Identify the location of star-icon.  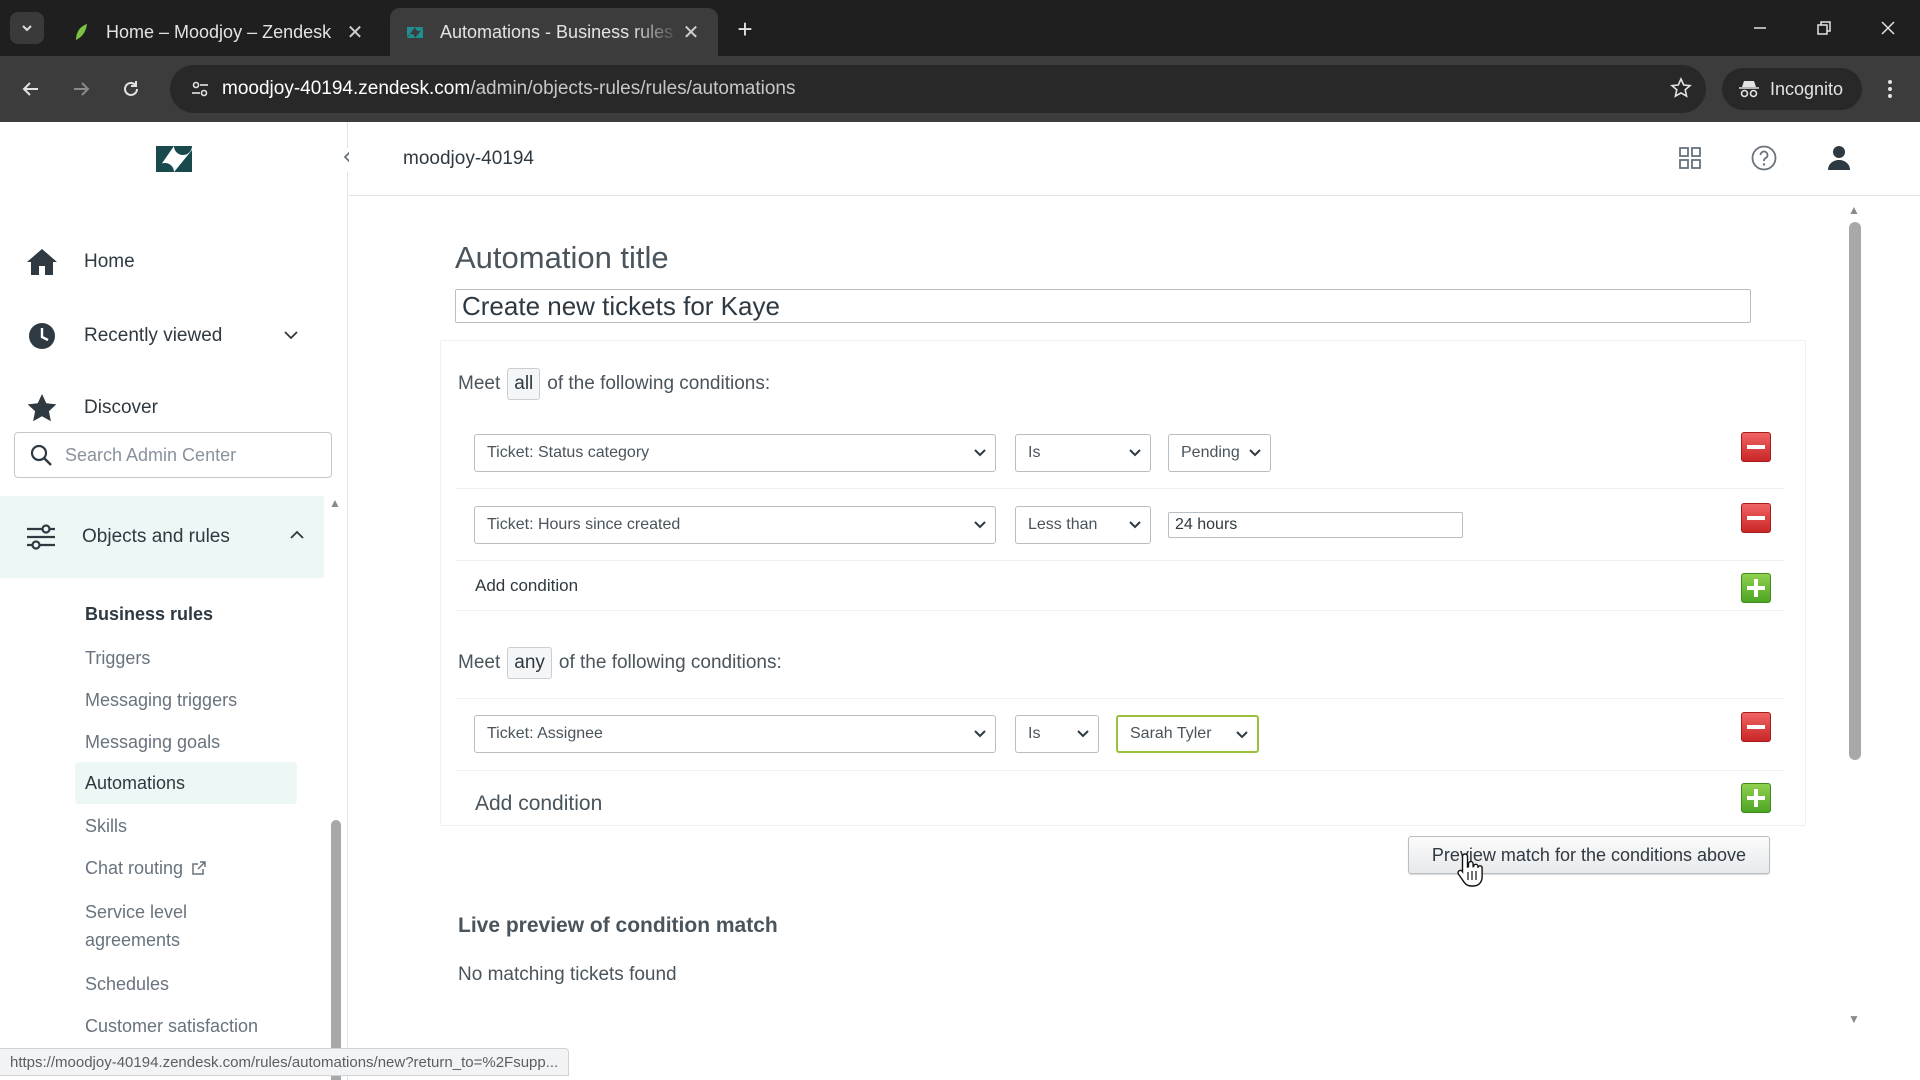
(42, 408).